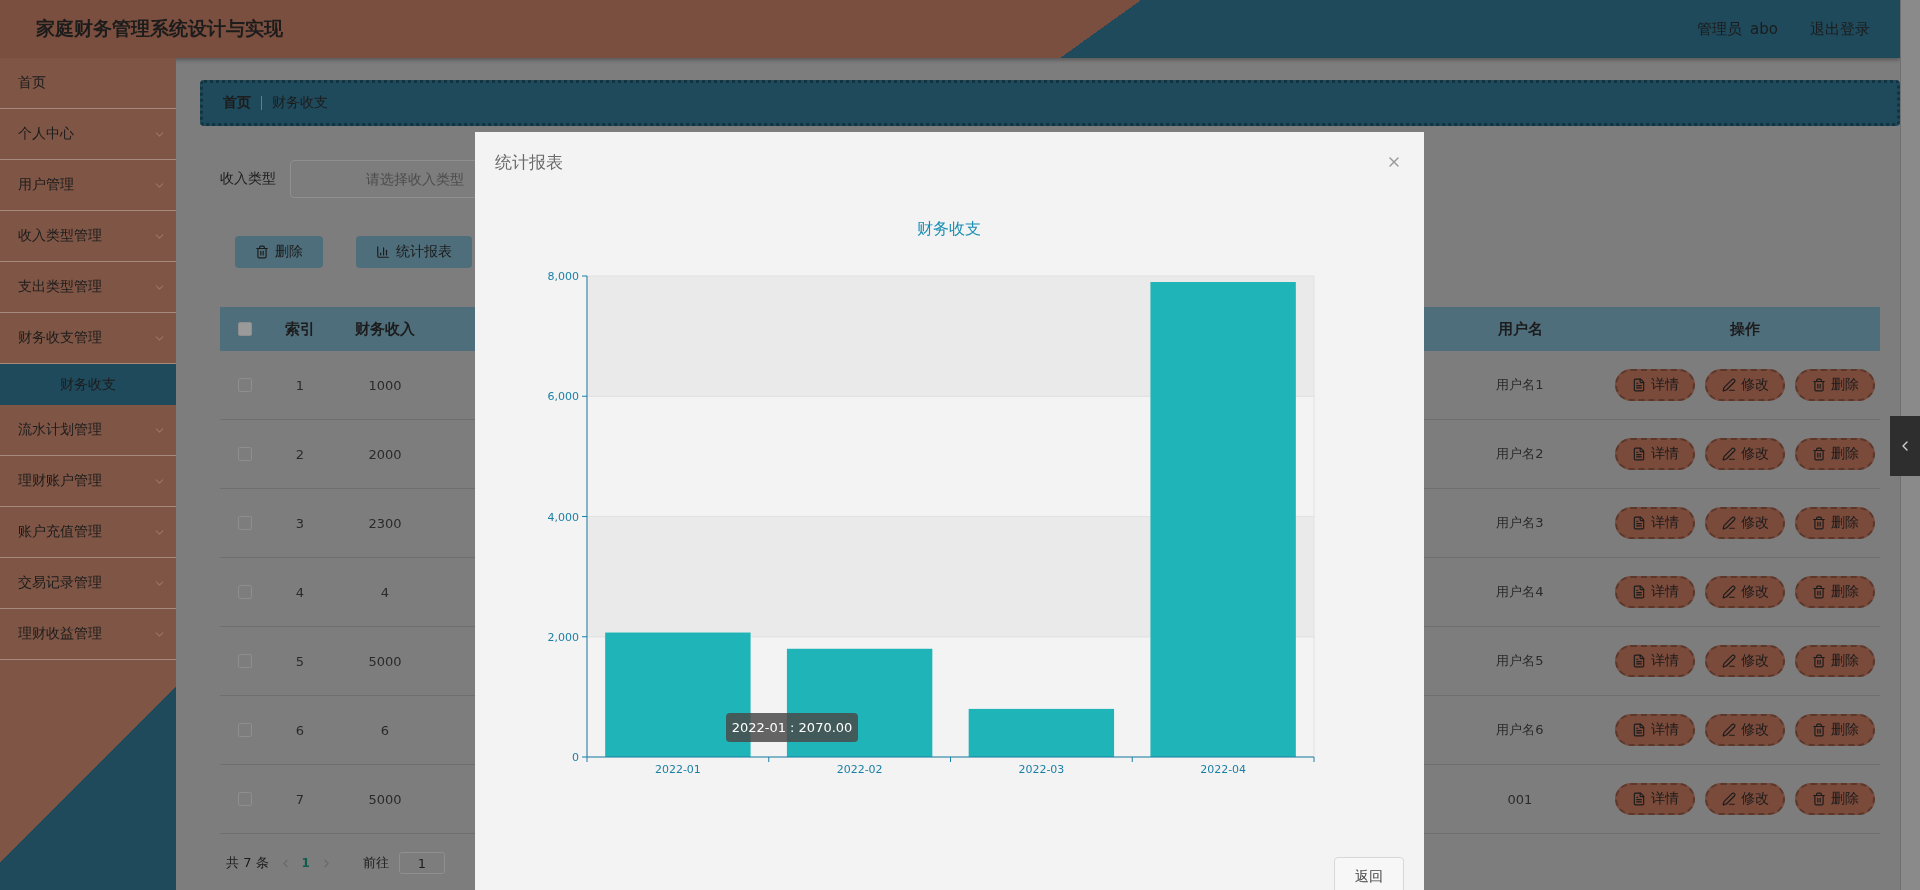  Describe the element at coordinates (1520, 592) in the screenshot. I see `table-cell: 用户名4` at that location.